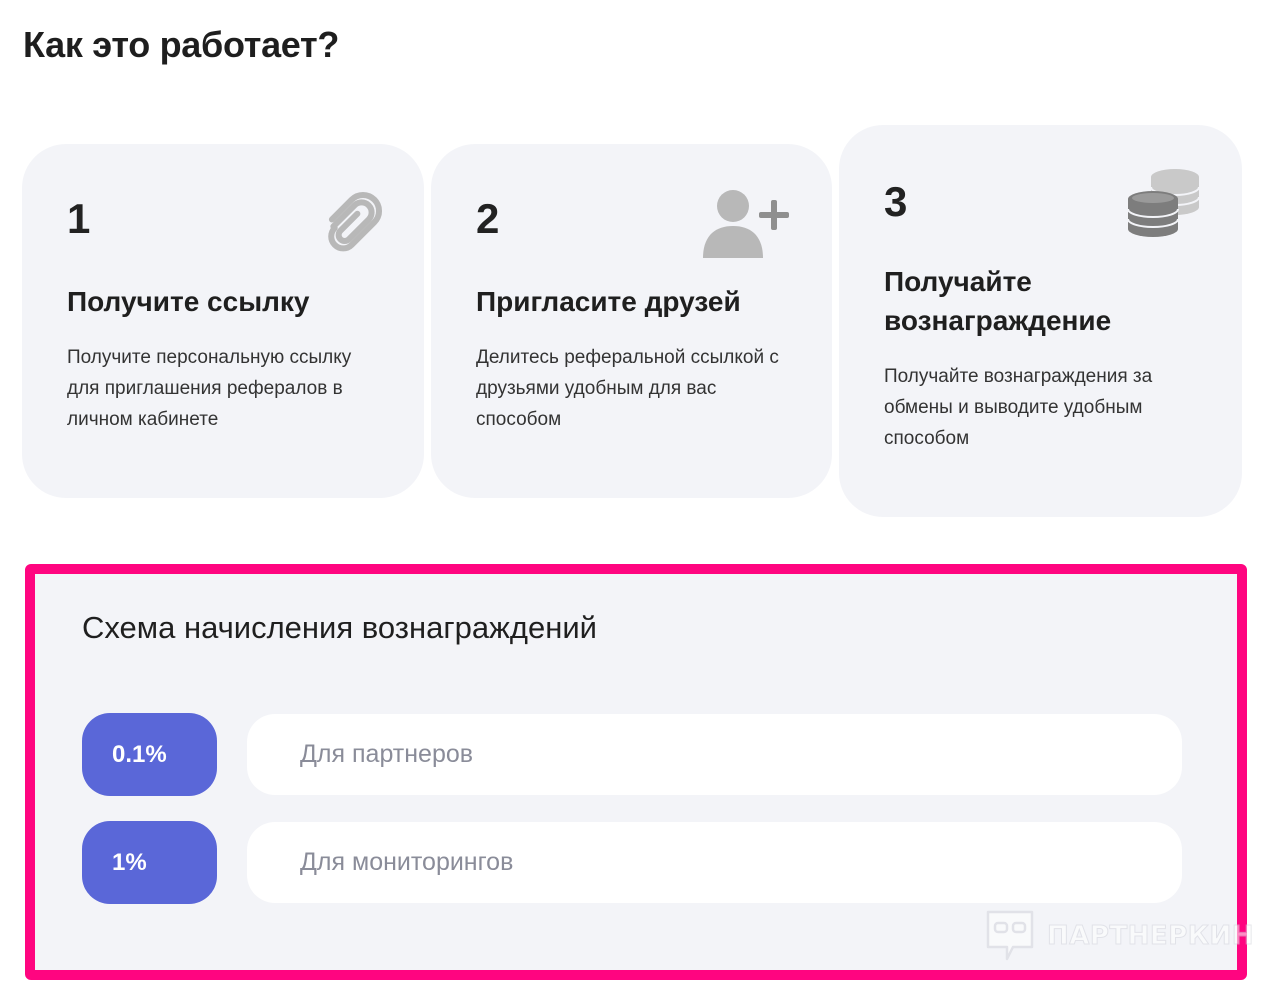 The image size is (1280, 1007). Describe the element at coordinates (149, 862) in the screenshot. I see `rate-badge: 1%` at that location.